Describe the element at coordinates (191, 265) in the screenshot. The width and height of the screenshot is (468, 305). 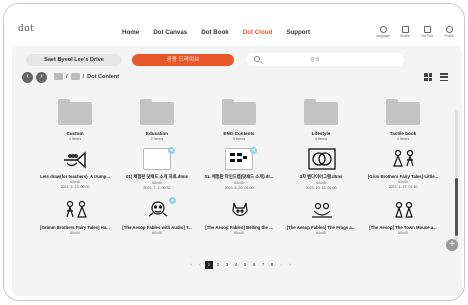
I see `first-page-button: «` at that location.